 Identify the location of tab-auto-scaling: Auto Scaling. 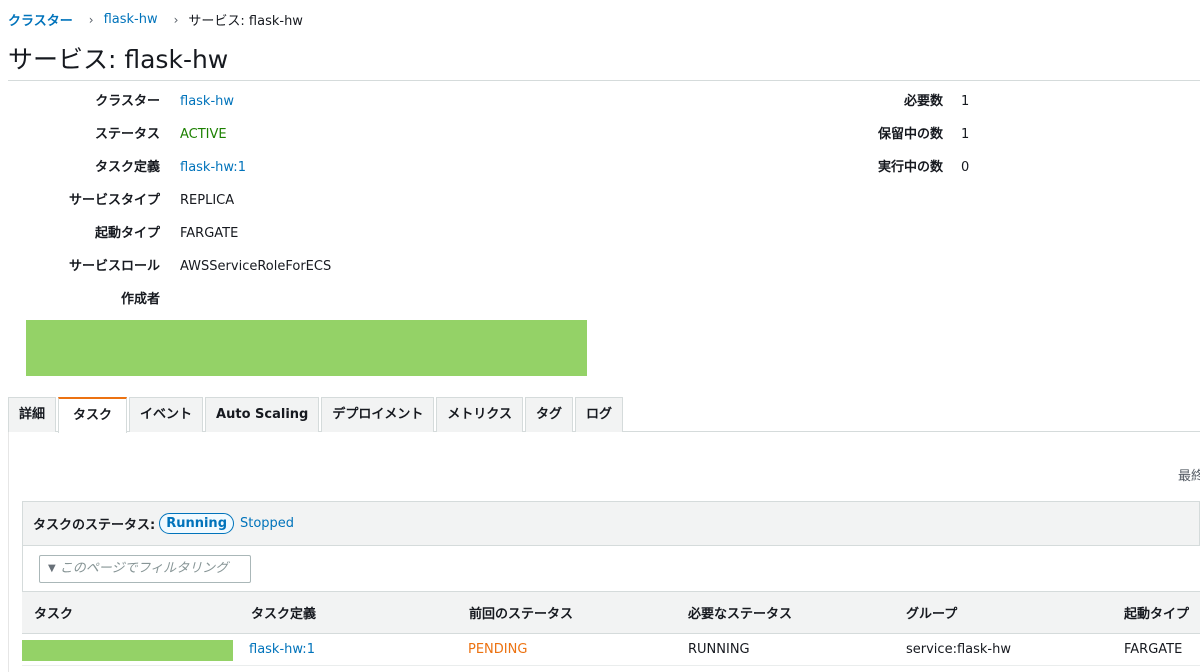
(262, 414).